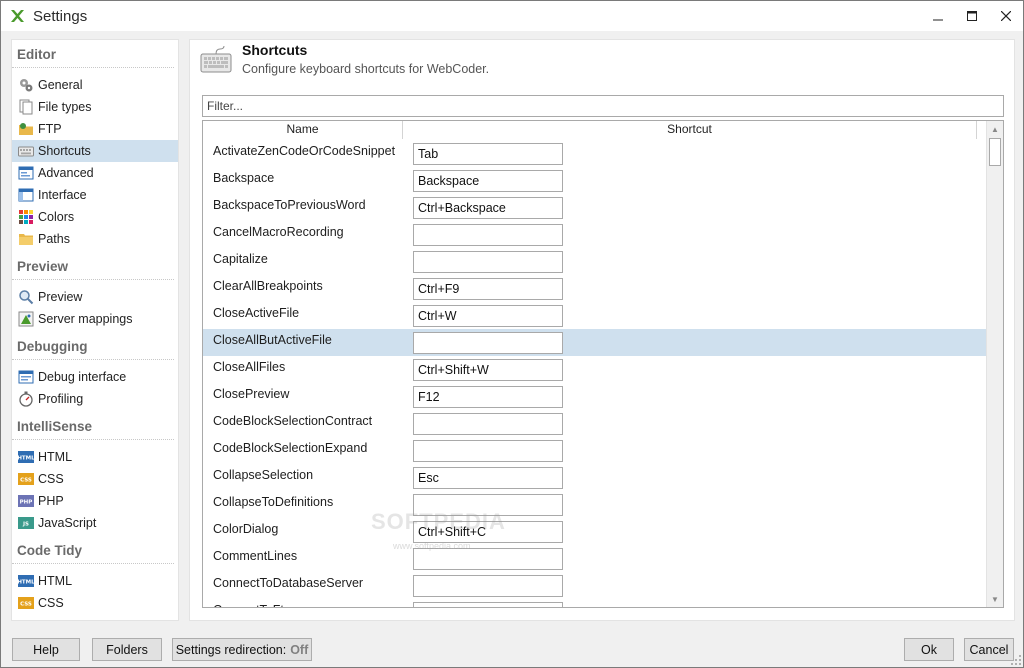 Image resolution: width=1024 pixels, height=668 pixels. I want to click on shortcut-key-field: Ctrl+Backspace, so click(488, 208).